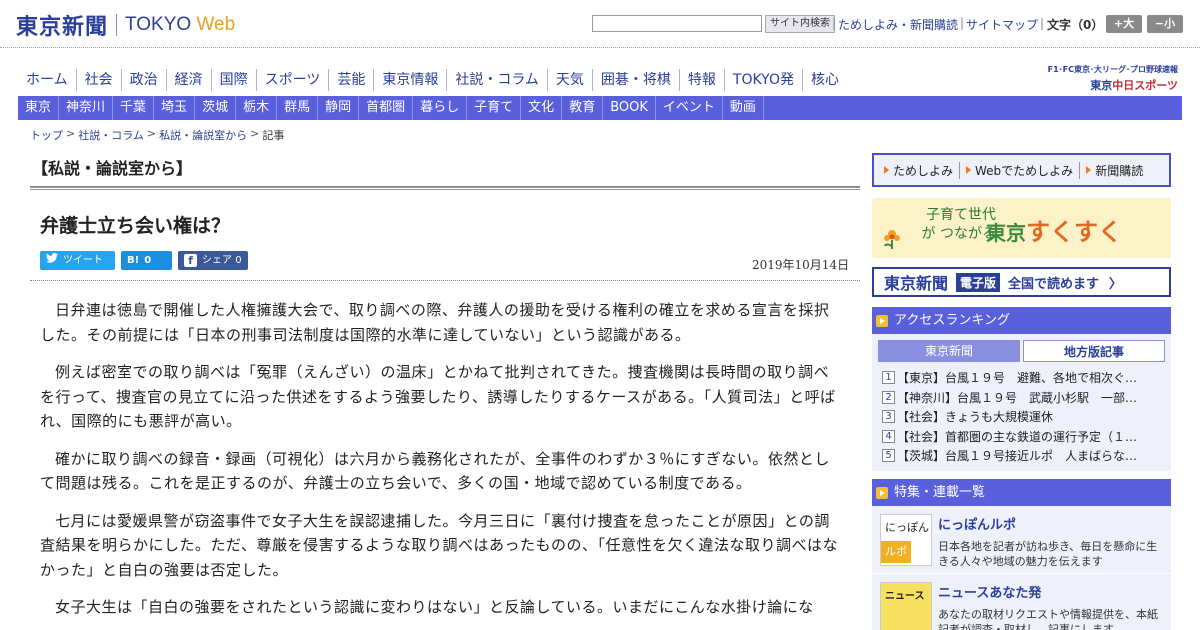  What do you see at coordinates (762, 80) in the screenshot?
I see `main-nav-item: TOKYO発` at bounding box center [762, 80].